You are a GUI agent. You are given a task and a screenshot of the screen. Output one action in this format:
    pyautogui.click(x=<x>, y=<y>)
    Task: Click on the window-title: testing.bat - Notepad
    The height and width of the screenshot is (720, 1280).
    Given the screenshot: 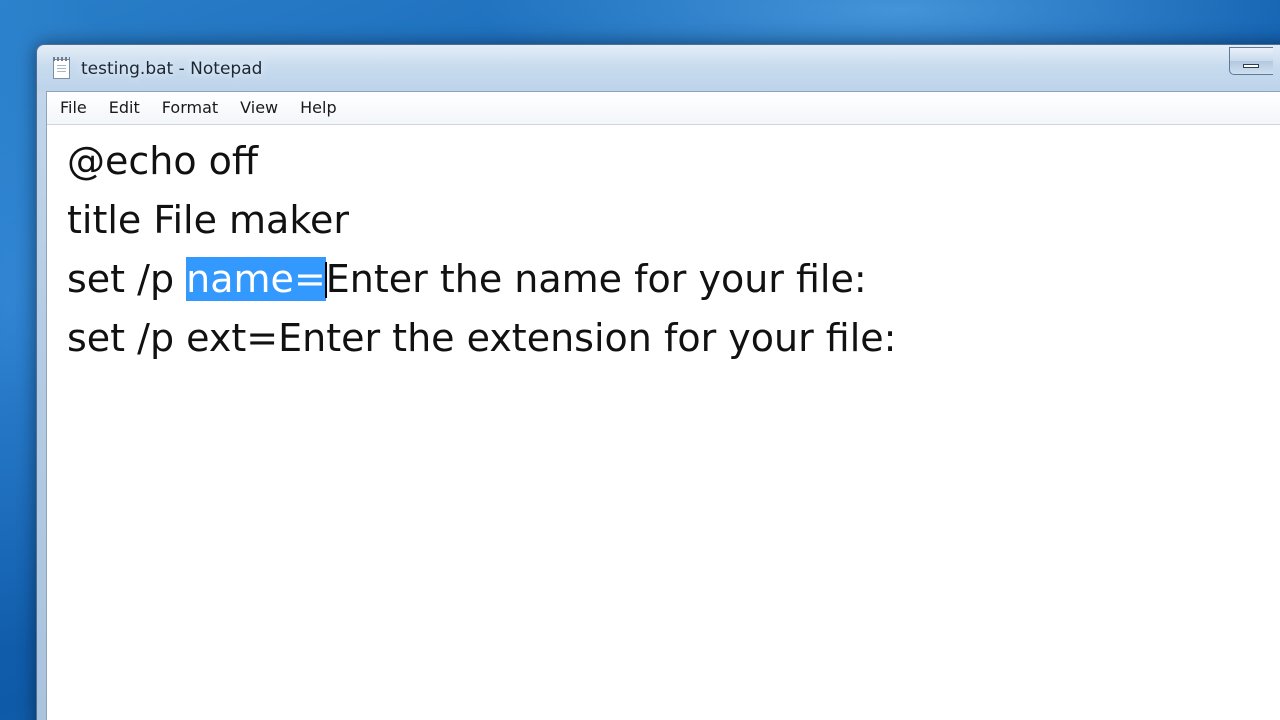 What is the action you would take?
    pyautogui.click(x=172, y=69)
    